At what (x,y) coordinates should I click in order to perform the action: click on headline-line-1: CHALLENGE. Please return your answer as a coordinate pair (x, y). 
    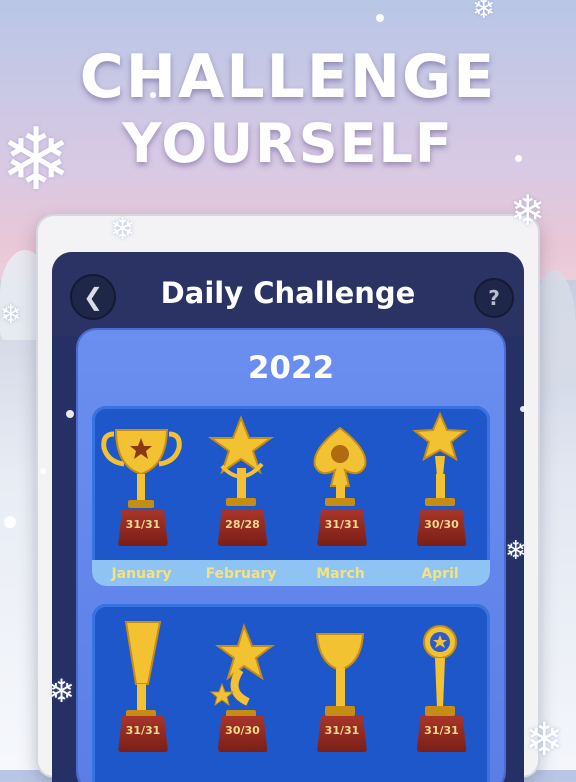
    Looking at the image, I should click on (288, 77).